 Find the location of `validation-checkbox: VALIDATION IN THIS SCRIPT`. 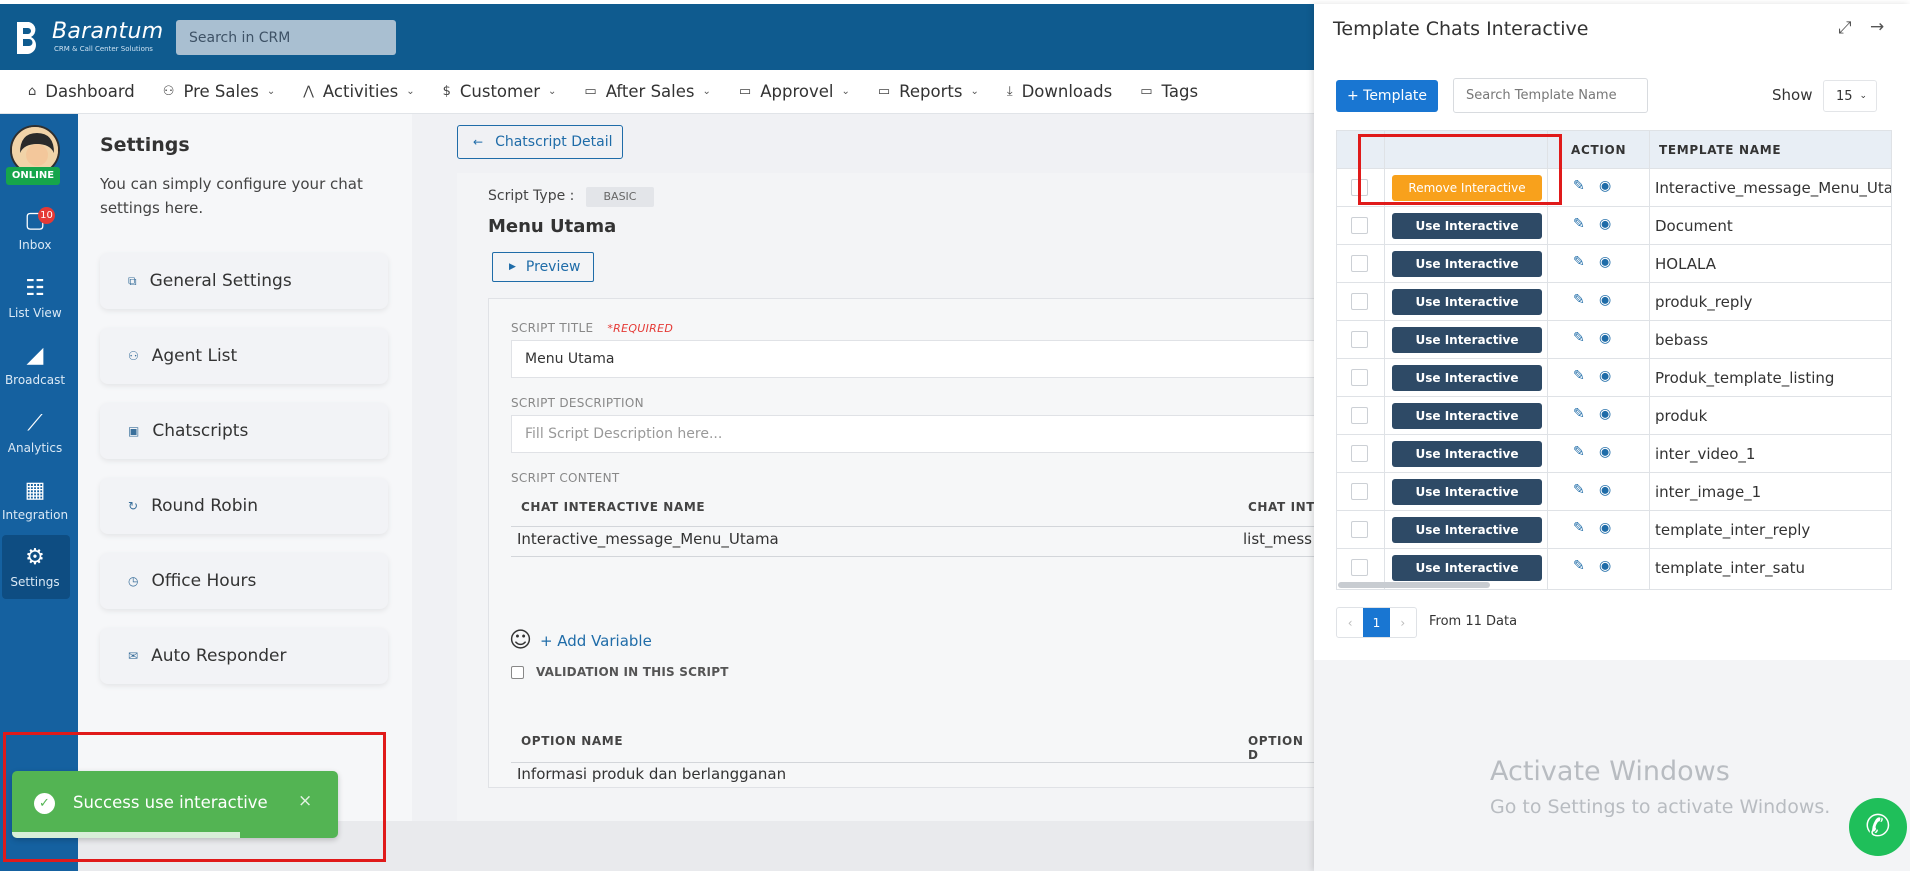

validation-checkbox: VALIDATION IN THIS SCRIPT is located at coordinates (620, 672).